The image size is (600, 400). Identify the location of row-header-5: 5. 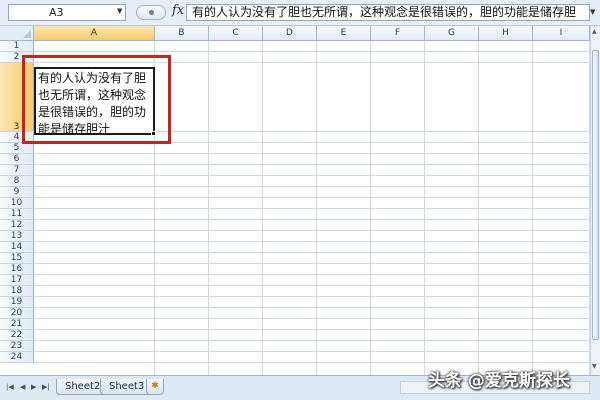
(17, 148).